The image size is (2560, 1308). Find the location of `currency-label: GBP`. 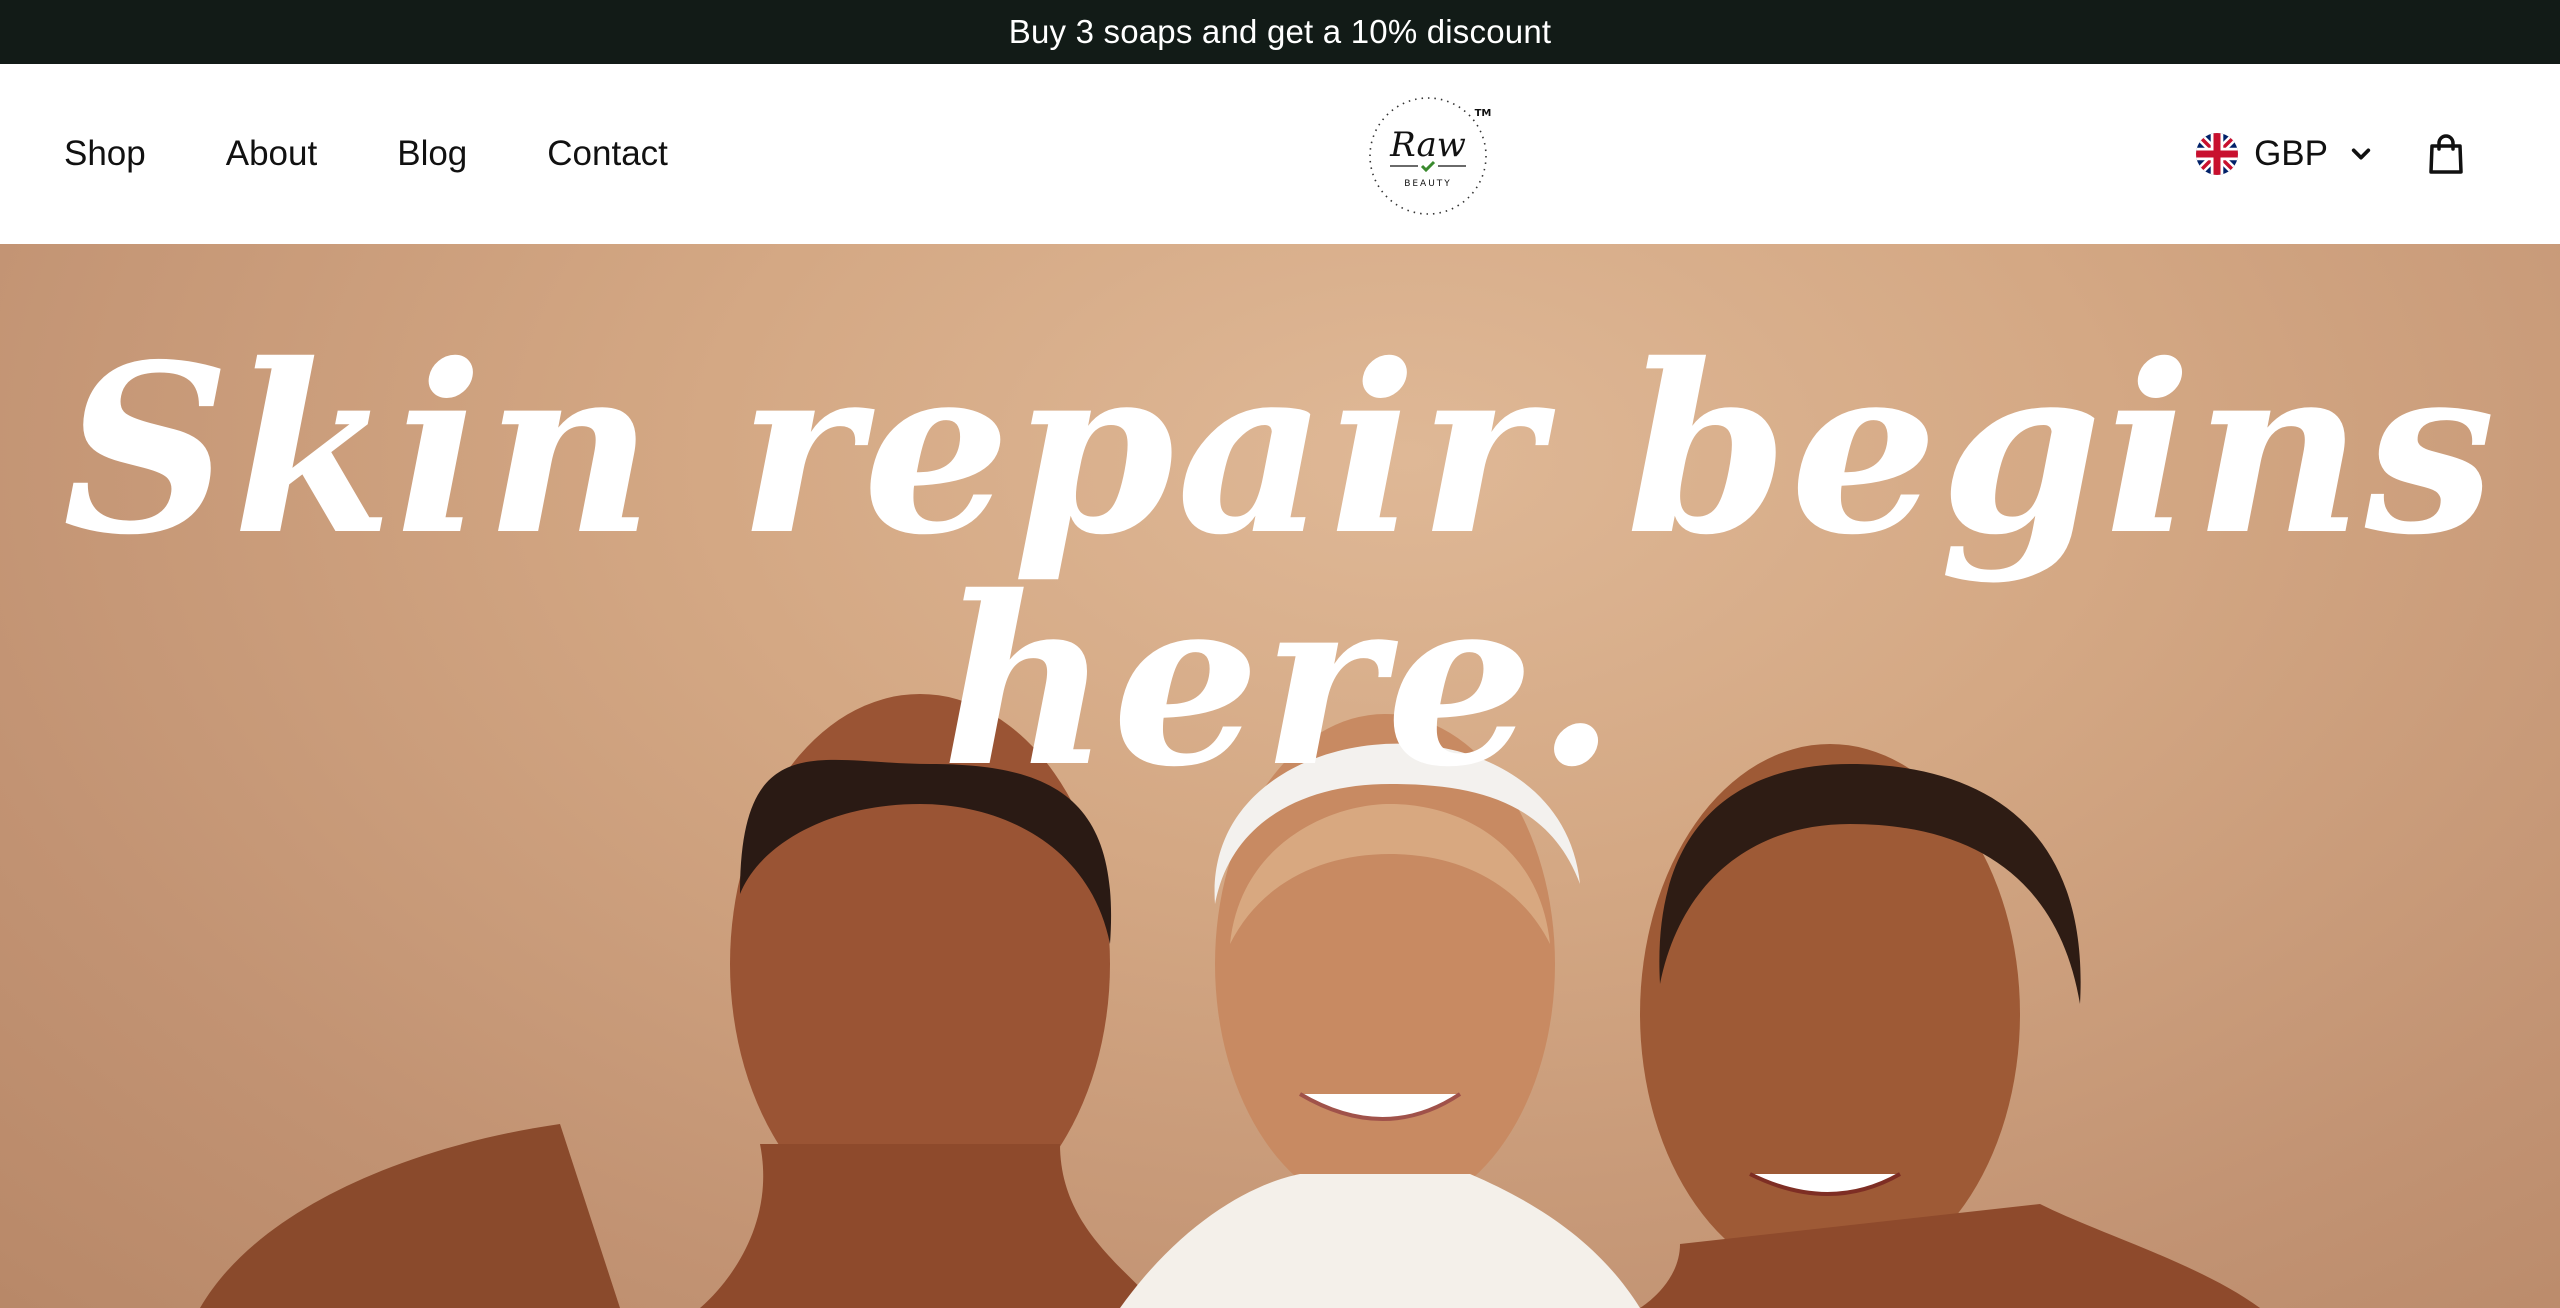

currency-label: GBP is located at coordinates (2291, 153).